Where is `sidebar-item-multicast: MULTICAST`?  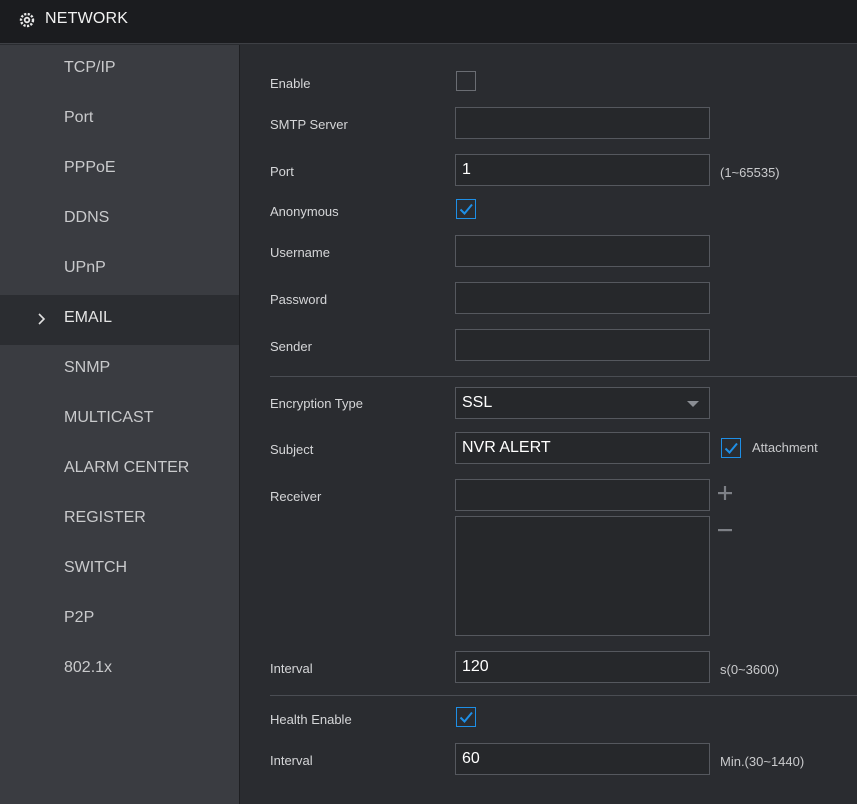
sidebar-item-multicast: MULTICAST is located at coordinates (119, 420).